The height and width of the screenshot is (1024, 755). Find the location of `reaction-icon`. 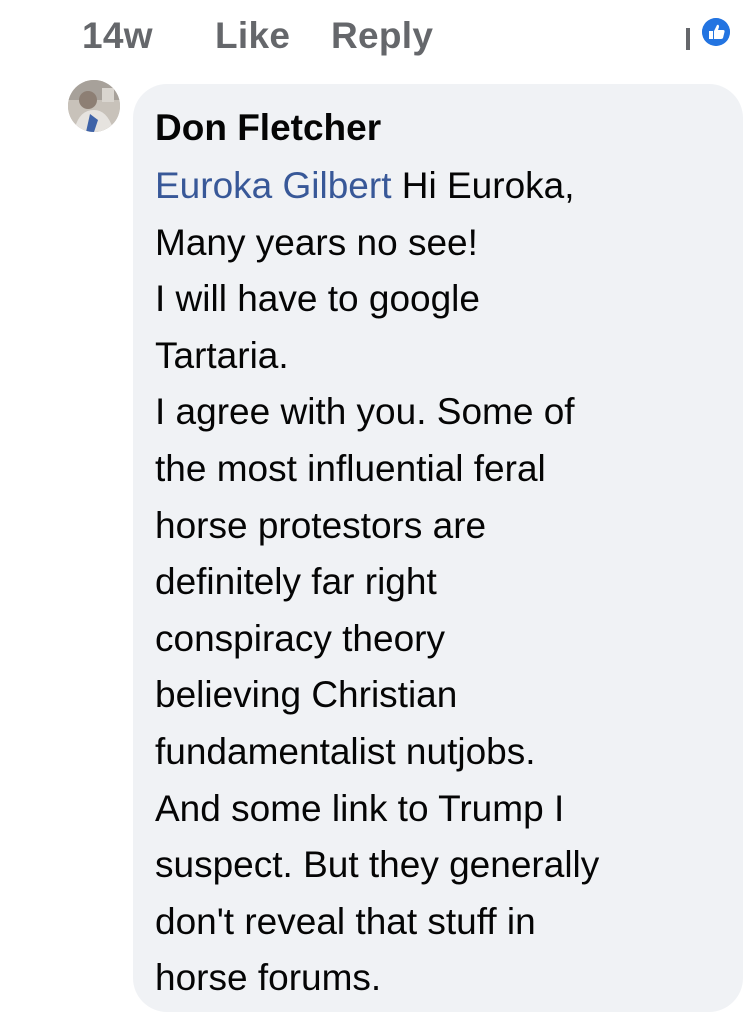

reaction-icon is located at coordinates (716, 32).